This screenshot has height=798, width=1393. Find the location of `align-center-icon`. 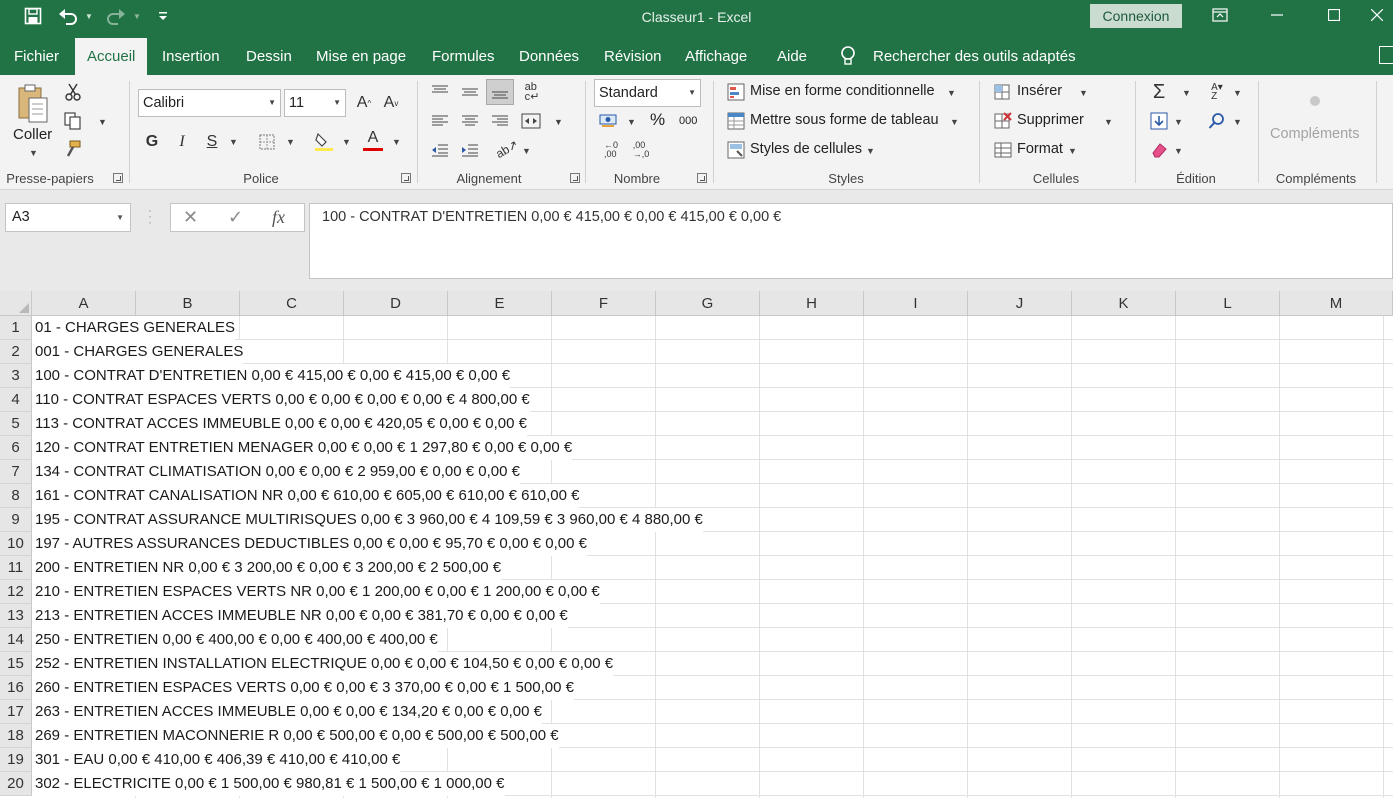

align-center-icon is located at coordinates (470, 121).